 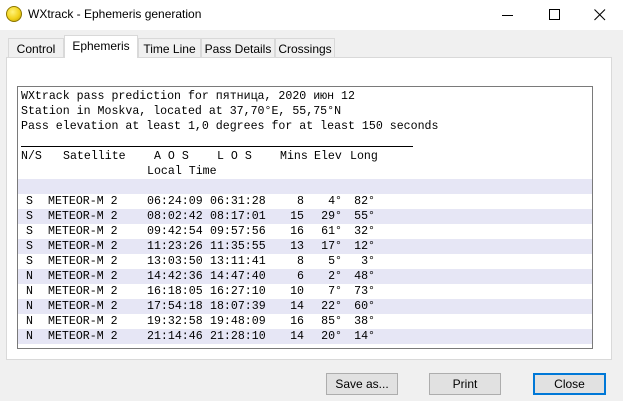 I want to click on table-row: N METEOR-M 2 14:42:36 14:47:40 6 2° 48°, so click(x=305, y=276).